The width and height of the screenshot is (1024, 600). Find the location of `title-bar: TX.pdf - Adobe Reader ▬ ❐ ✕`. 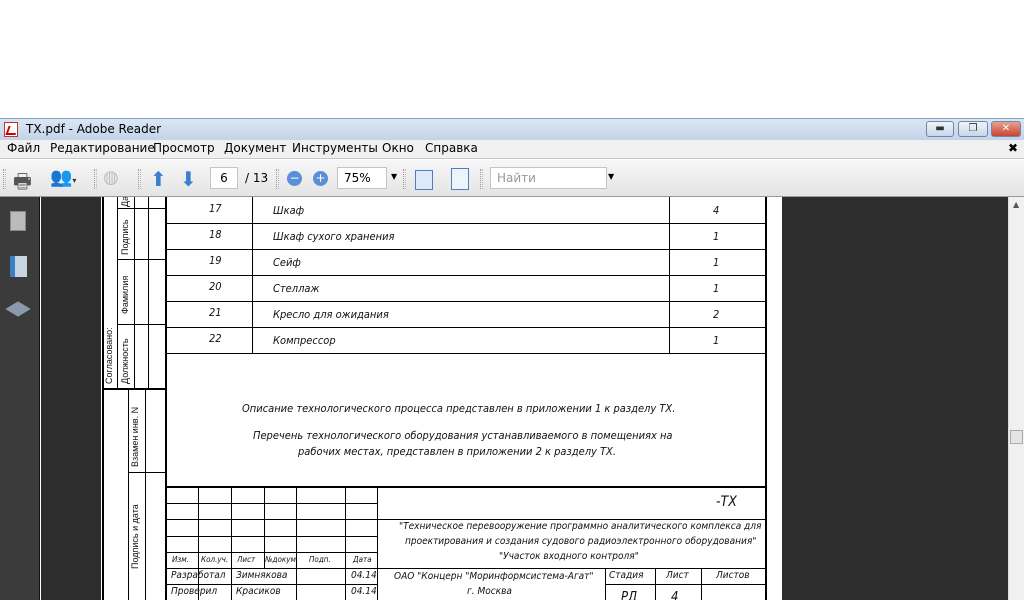

title-bar: TX.pdf - Adobe Reader ▬ ❐ ✕ is located at coordinates (512, 129).